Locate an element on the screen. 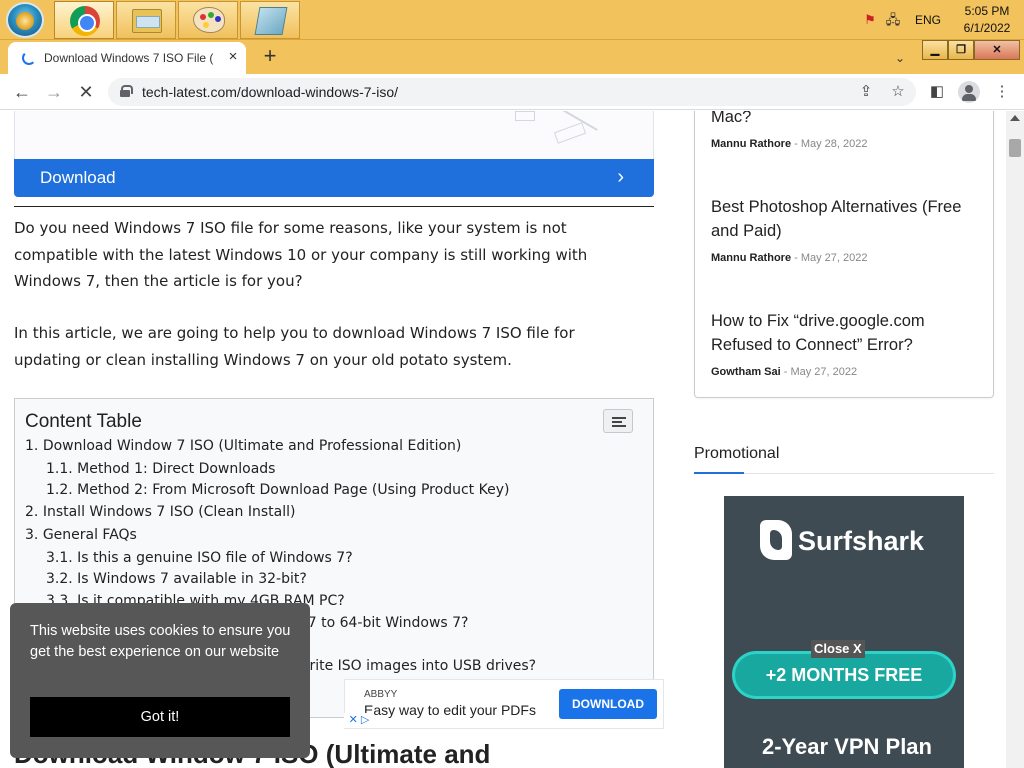  offer-pill: +2 MONTHS FREE is located at coordinates (844, 675).